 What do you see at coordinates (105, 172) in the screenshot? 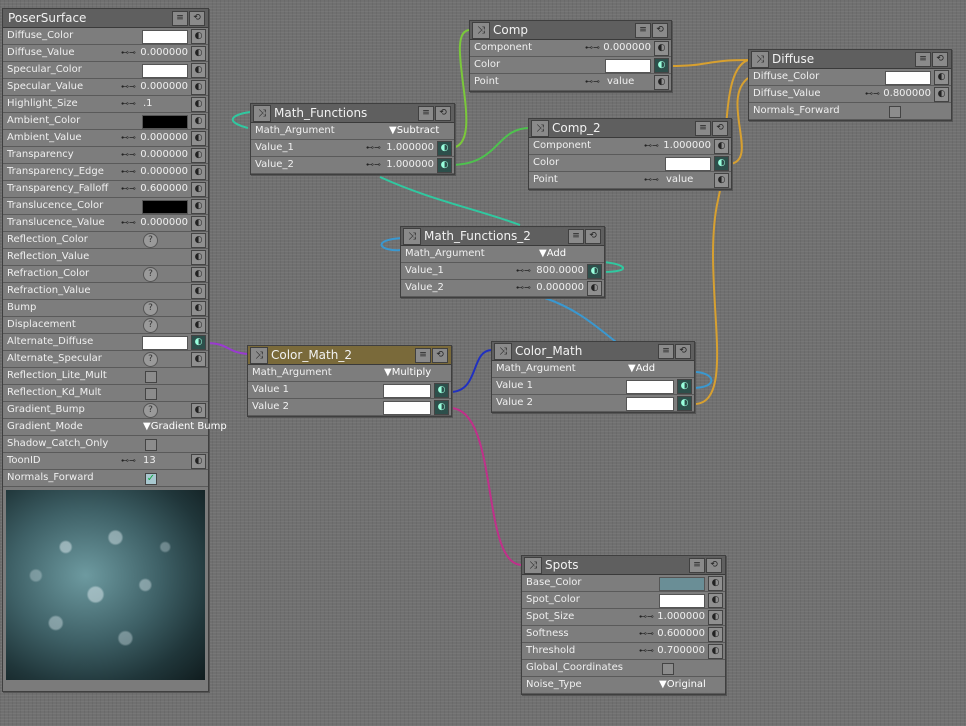
I see `row-transparency-edge: Transparency_Edge ⊷⊸ 0.000000 ◐` at bounding box center [105, 172].